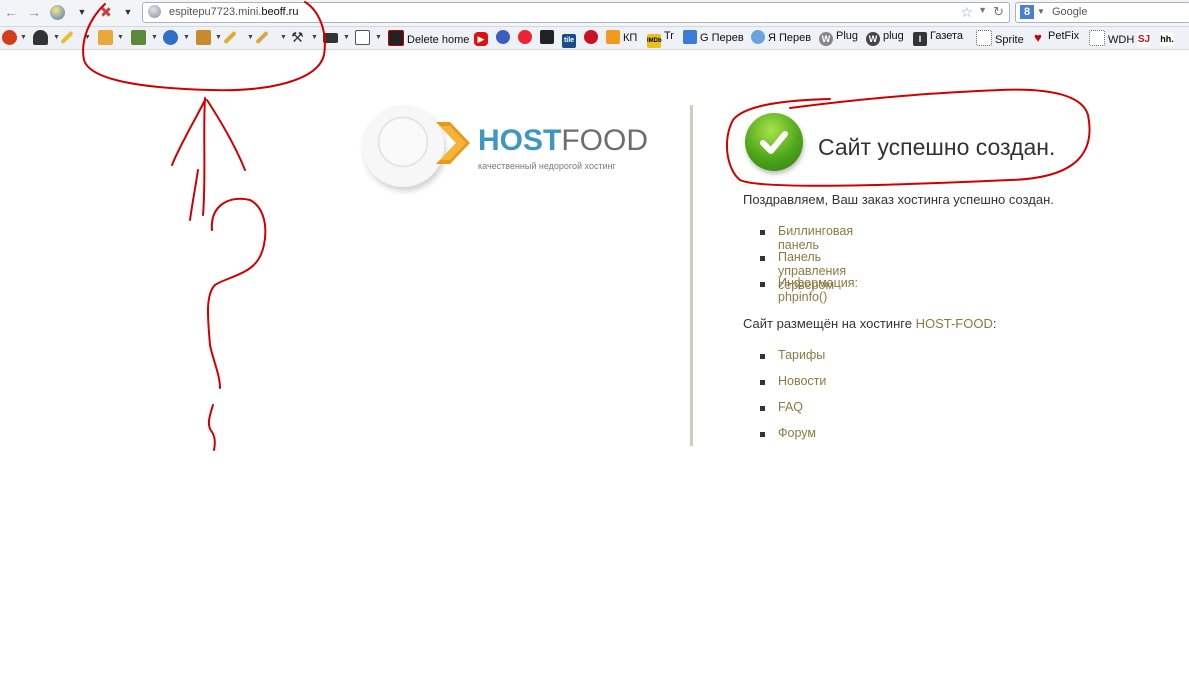 Image resolution: width=1189 pixels, height=686 pixels. Describe the element at coordinates (621, 38) in the screenshot. I see `bookmark-kp: КП` at that location.